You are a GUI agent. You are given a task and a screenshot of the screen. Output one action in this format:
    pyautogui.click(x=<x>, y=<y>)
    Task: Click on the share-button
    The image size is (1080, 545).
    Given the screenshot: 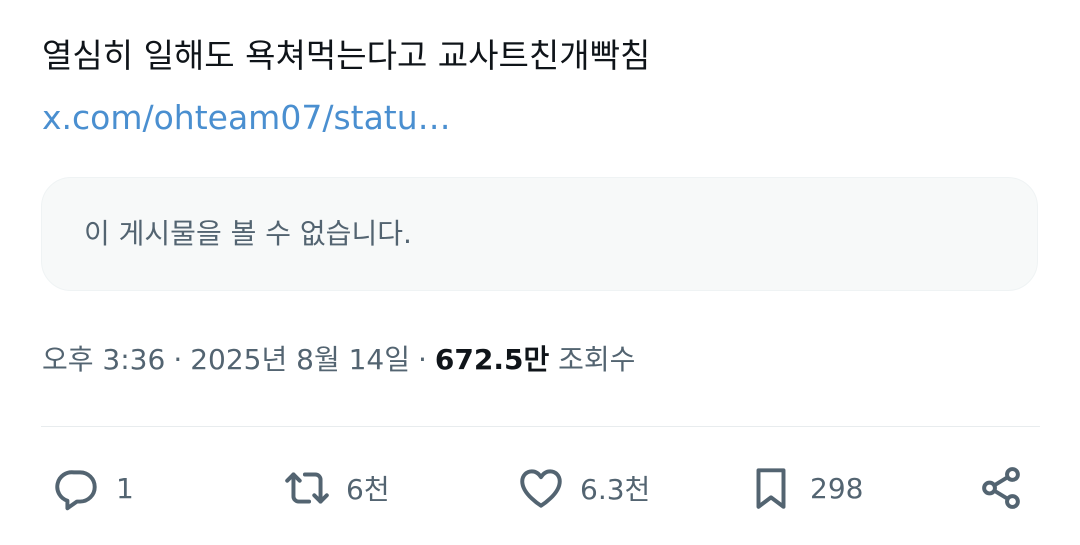 What is the action you would take?
    pyautogui.click(x=1001, y=488)
    